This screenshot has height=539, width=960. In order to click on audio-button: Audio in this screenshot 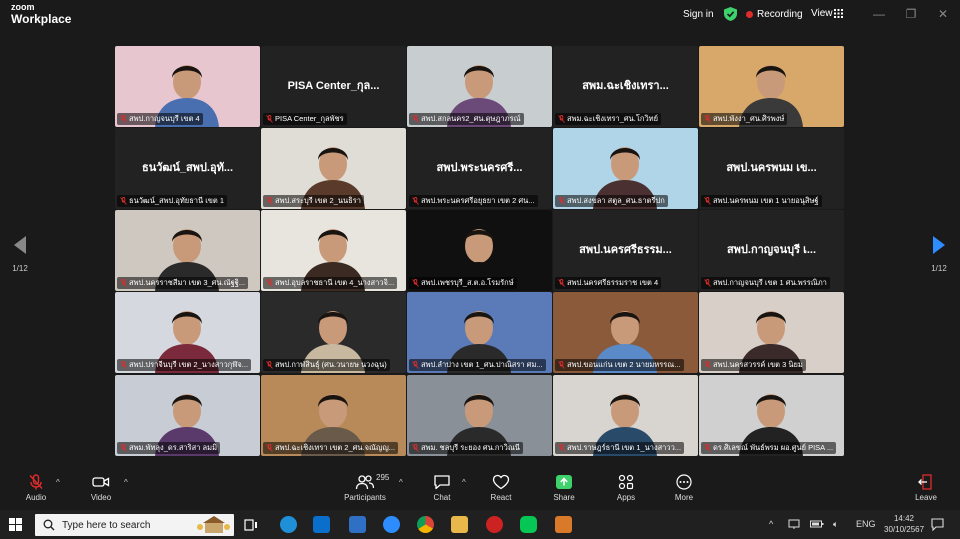, I will do `click(36, 488)`.